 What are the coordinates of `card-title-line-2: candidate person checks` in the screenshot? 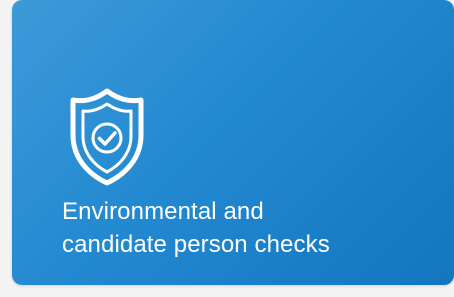 It's located at (196, 244).